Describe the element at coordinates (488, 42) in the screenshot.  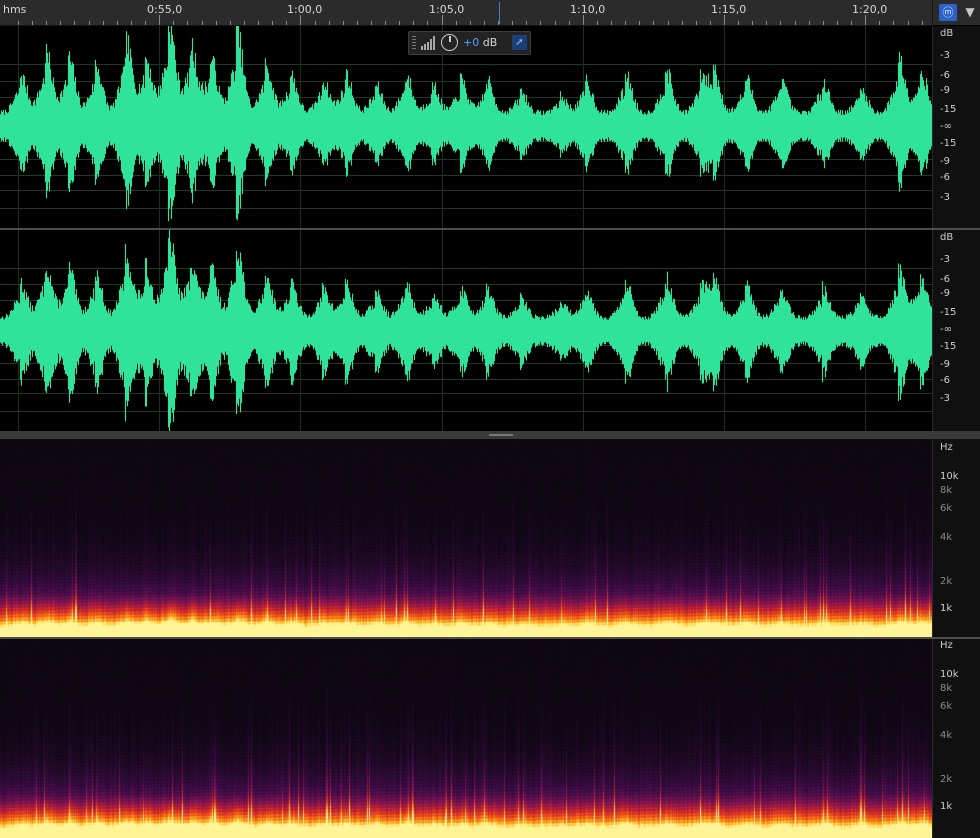
I see `gain-unit: dB` at that location.